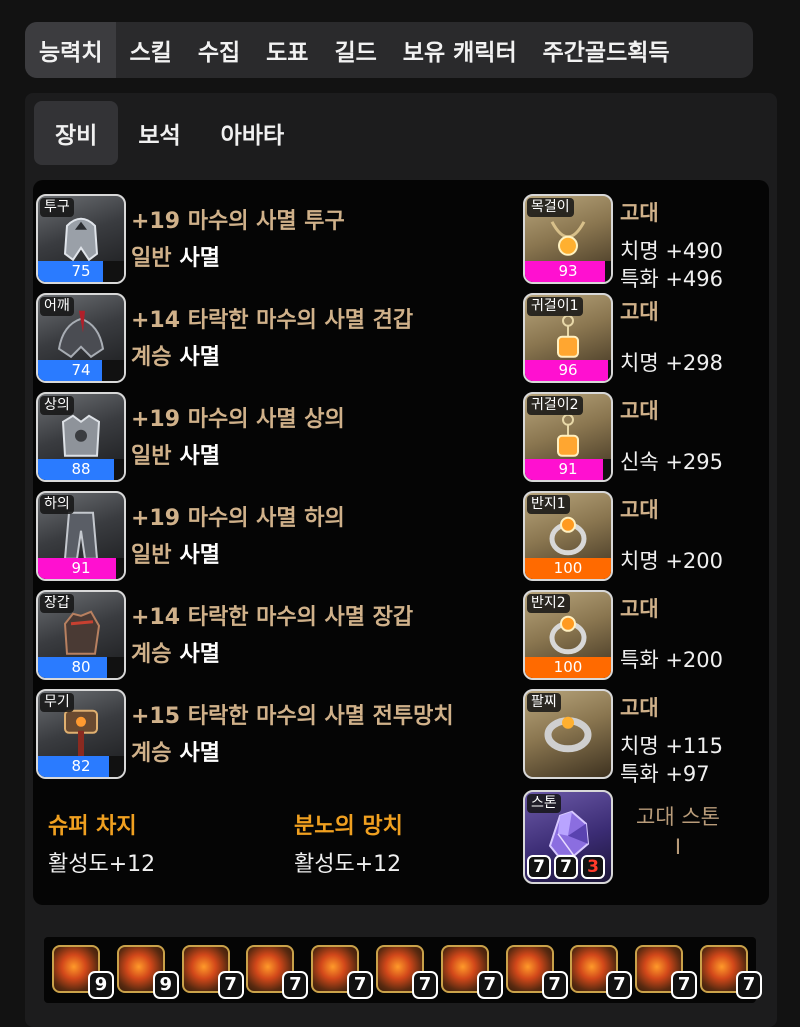  Describe the element at coordinates (678, 817) in the screenshot. I see `stone-grade-text: 고대 스톤` at that location.